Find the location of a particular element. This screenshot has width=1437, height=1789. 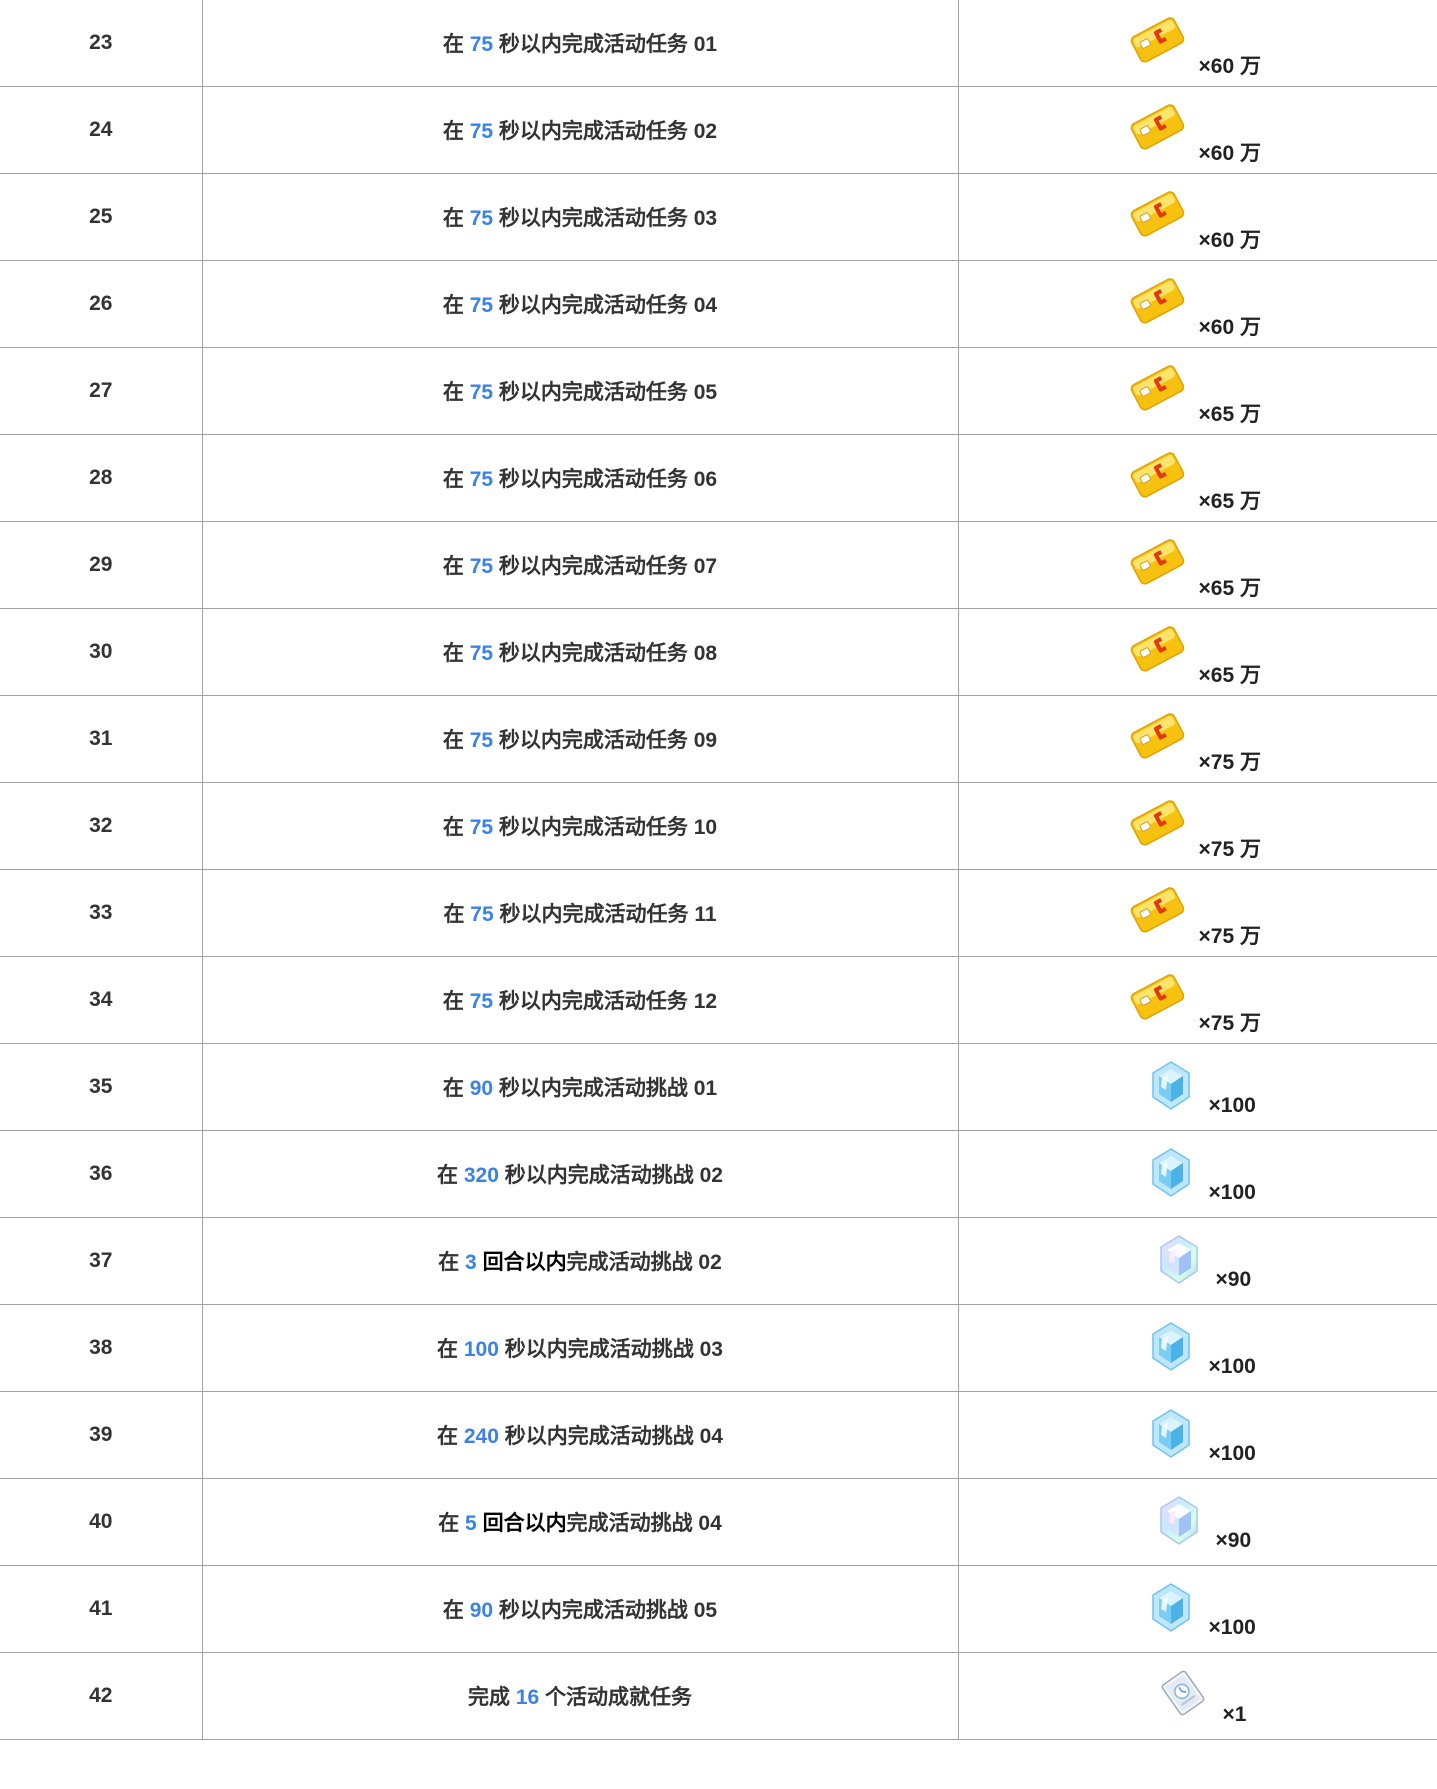

table-row: 41 在 90 秒以内完成活动挑战 05 ×100 is located at coordinates (718, 1609).